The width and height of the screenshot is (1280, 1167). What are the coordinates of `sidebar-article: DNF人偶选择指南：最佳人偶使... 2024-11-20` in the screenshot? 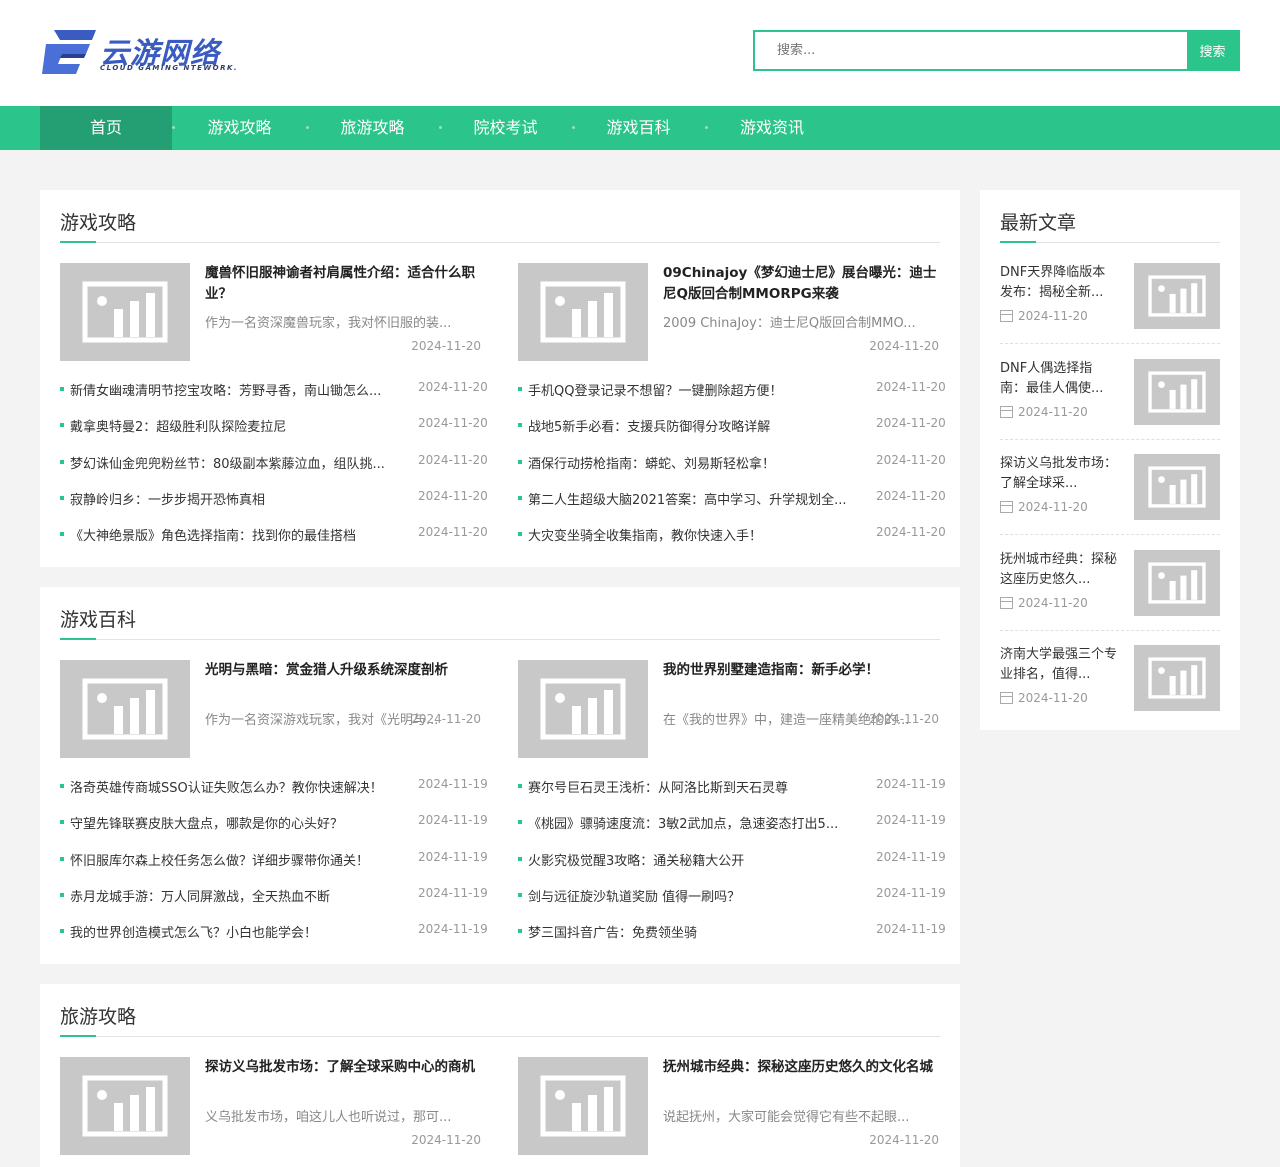 It's located at (1110, 392).